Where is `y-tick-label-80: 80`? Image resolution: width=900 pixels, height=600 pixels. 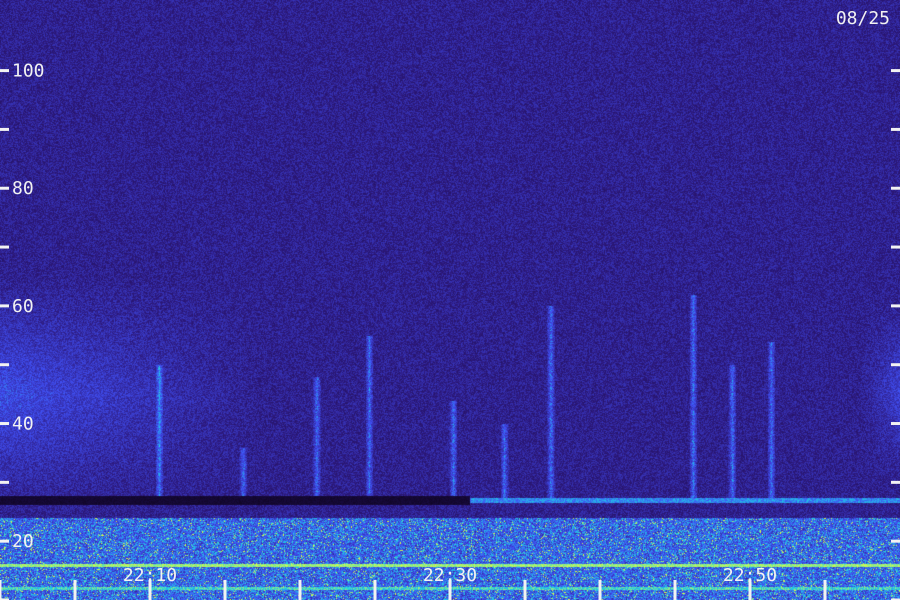 y-tick-label-80: 80 is located at coordinates (23, 188).